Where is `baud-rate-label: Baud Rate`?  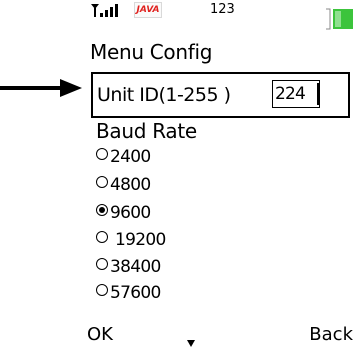
baud-rate-label: Baud Rate is located at coordinates (146, 131).